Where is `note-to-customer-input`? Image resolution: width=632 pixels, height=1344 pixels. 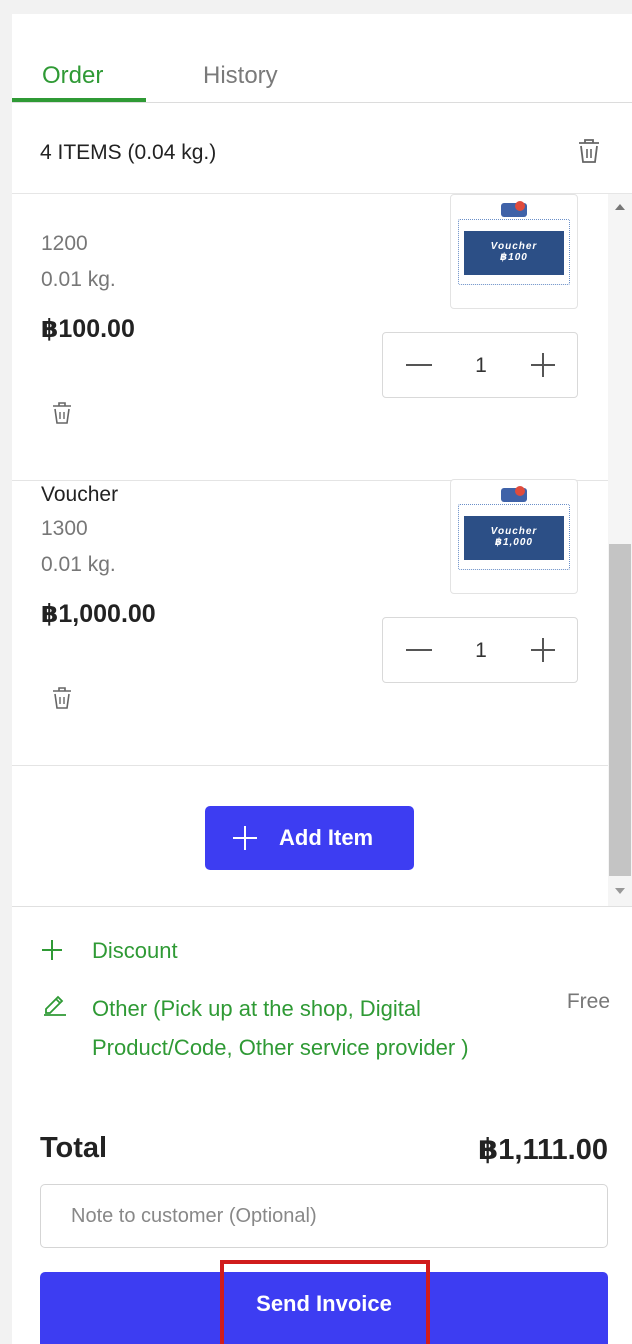
note-to-customer-input is located at coordinates (324, 1216).